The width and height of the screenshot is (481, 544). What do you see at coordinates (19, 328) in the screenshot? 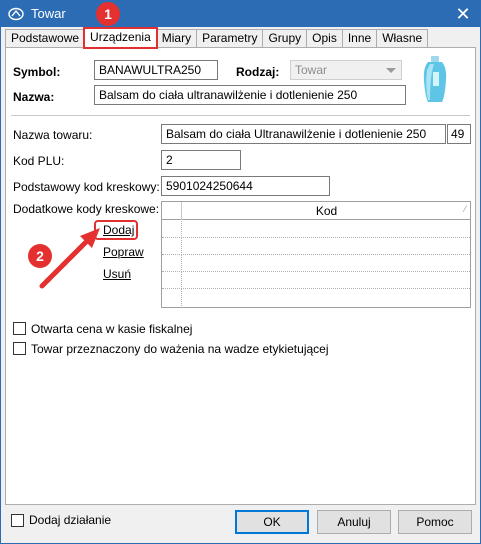
I see `otwarta-cena-checkbox` at bounding box center [19, 328].